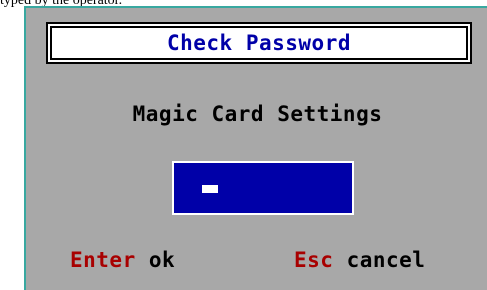  I want to click on dialog-subtitle: Magic Card Settings, so click(257, 114).